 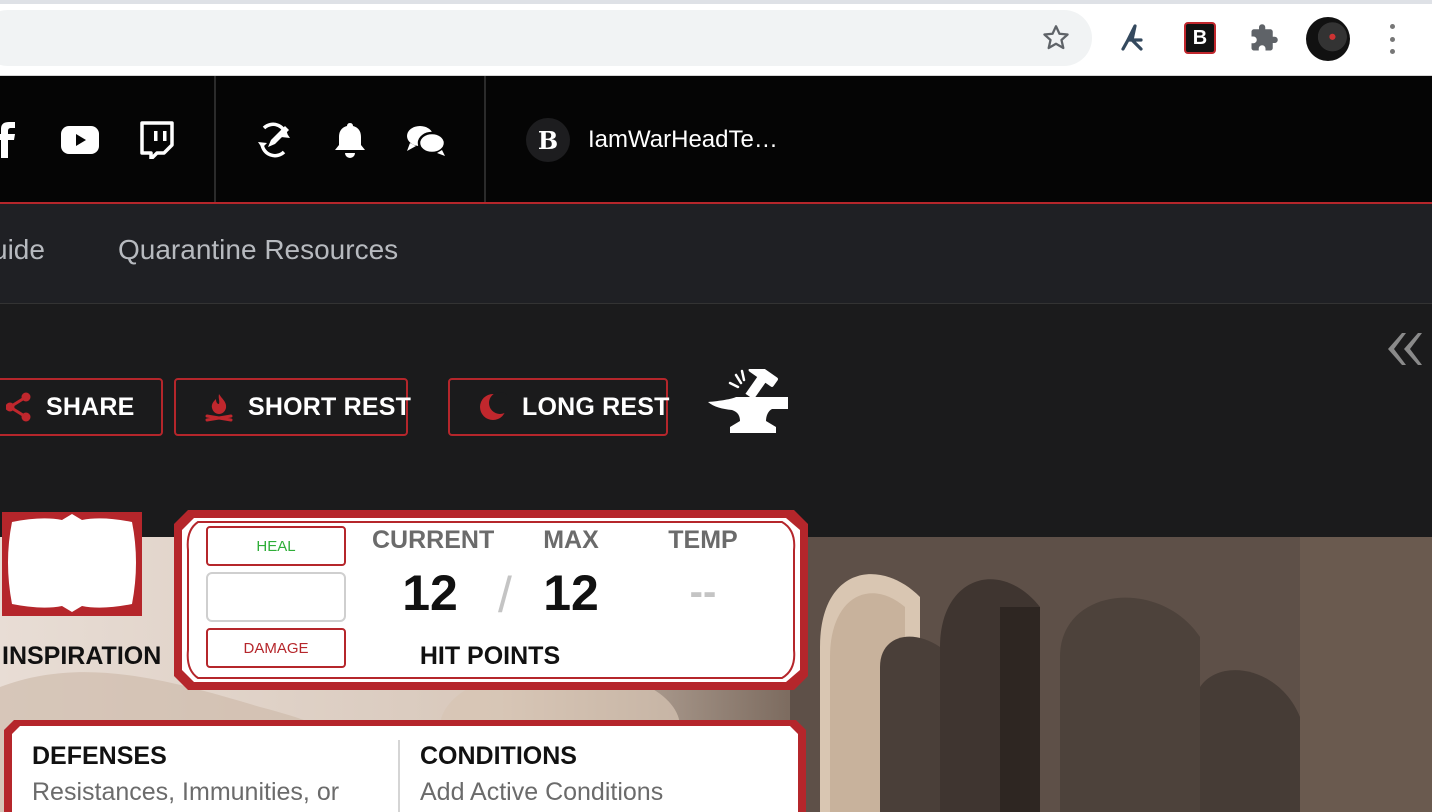 What do you see at coordinates (72, 564) in the screenshot?
I see `inspiration-toggle` at bounding box center [72, 564].